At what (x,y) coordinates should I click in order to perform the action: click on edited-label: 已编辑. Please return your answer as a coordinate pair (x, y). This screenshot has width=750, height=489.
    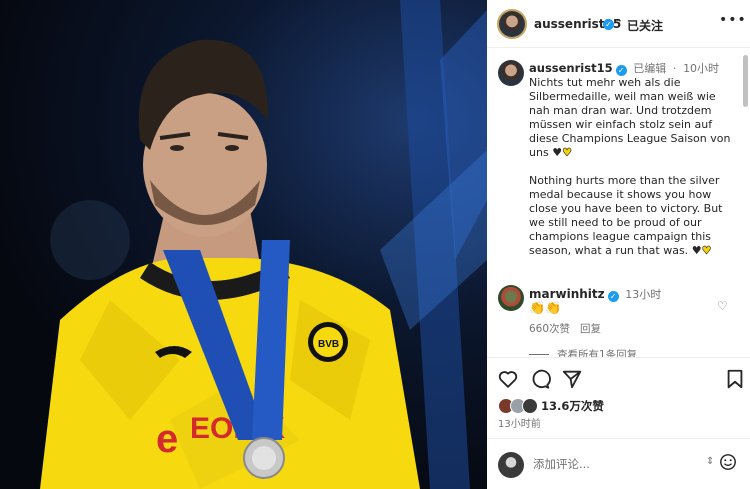
    Looking at the image, I should click on (650, 68).